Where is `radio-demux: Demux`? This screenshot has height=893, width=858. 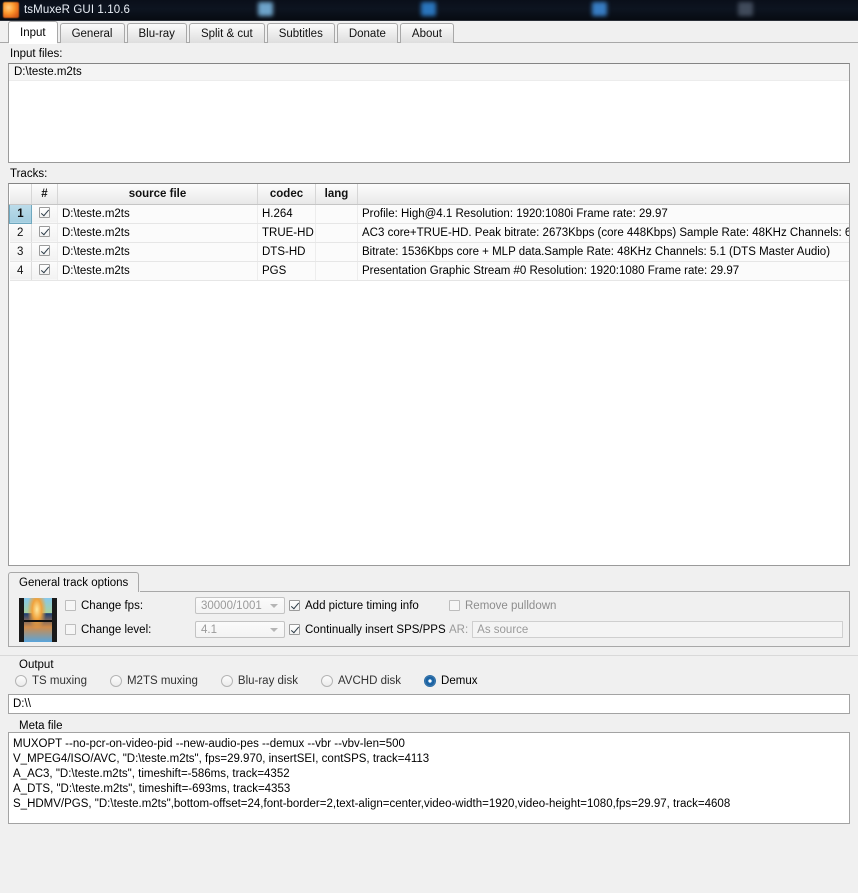 radio-demux: Demux is located at coordinates (448, 681).